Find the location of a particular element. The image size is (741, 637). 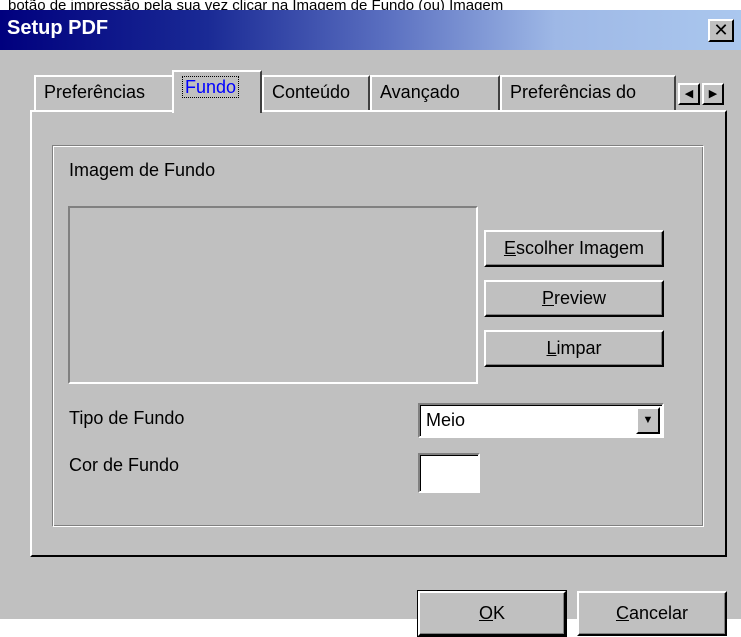

choose-image-button: Escolher Imagem is located at coordinates (574, 248).